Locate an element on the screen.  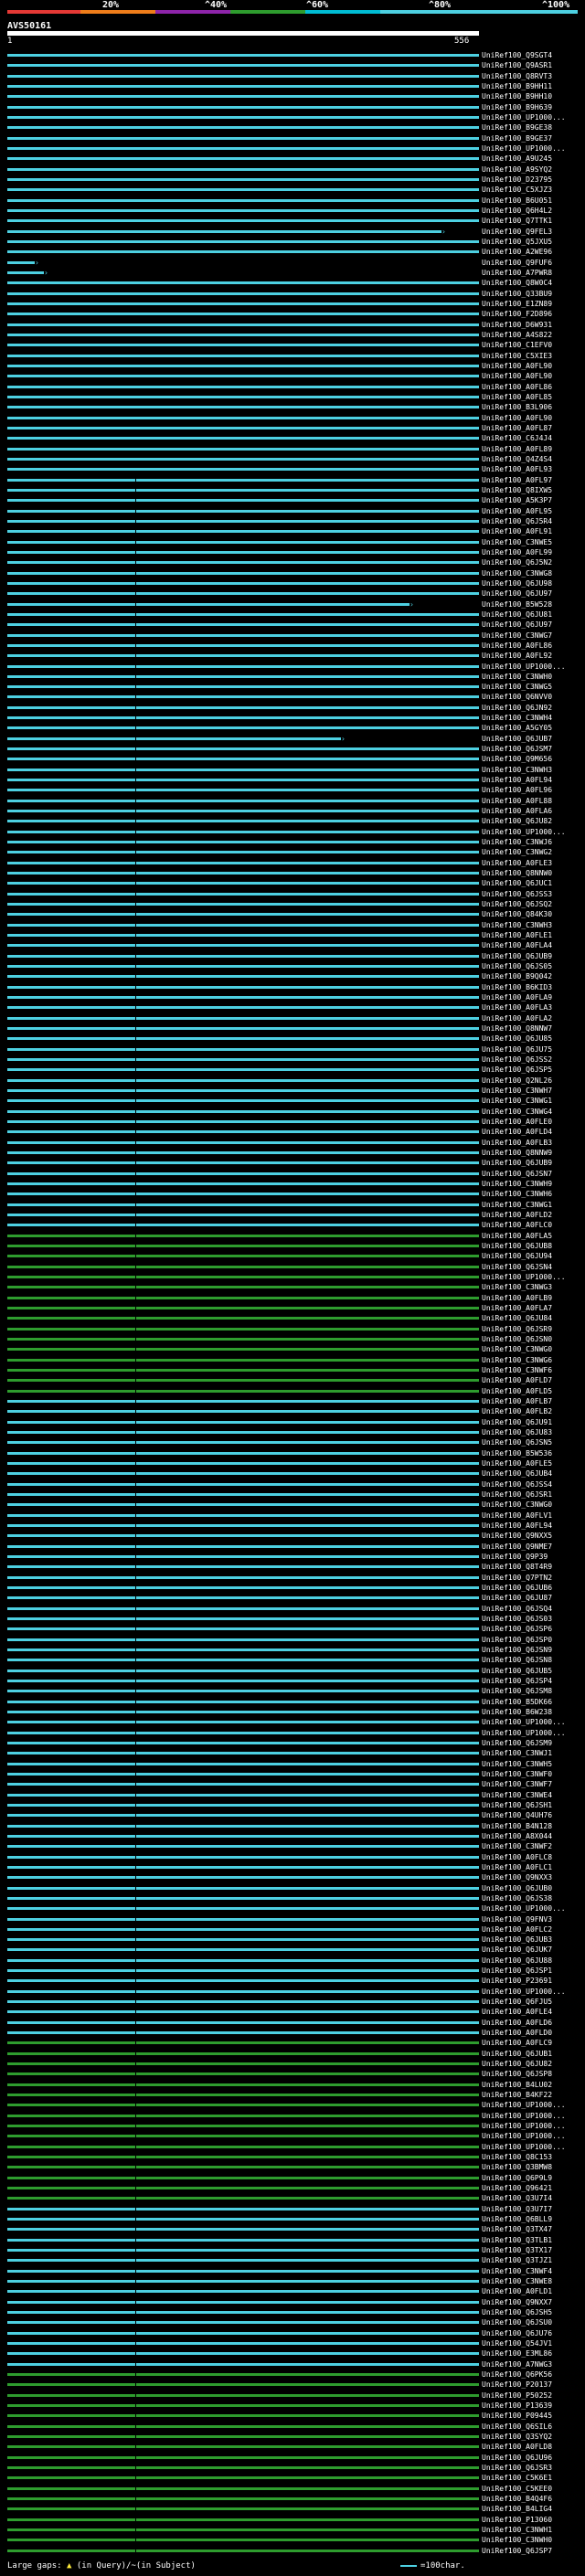
hit-label: UniRef100_Q84K30 is located at coordinates (517, 914).